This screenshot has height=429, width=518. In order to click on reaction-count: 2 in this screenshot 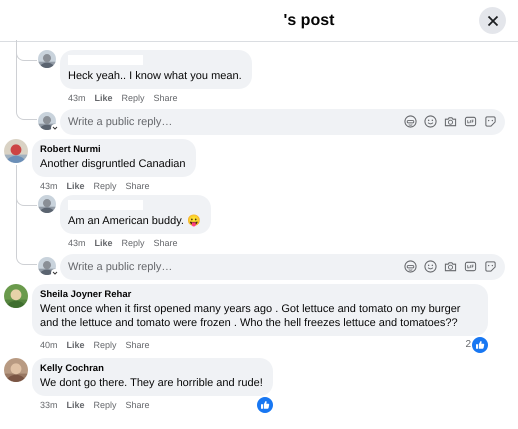, I will do `click(468, 344)`.